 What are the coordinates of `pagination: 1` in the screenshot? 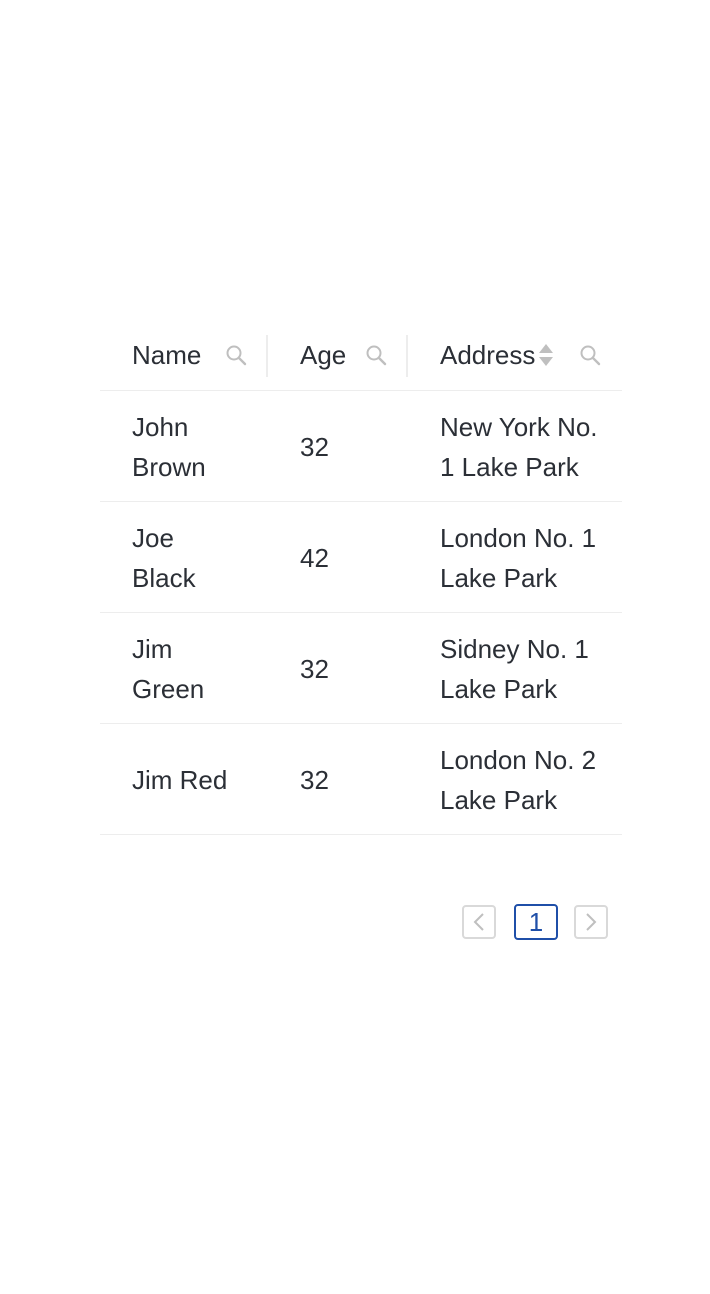 It's located at (535, 922).